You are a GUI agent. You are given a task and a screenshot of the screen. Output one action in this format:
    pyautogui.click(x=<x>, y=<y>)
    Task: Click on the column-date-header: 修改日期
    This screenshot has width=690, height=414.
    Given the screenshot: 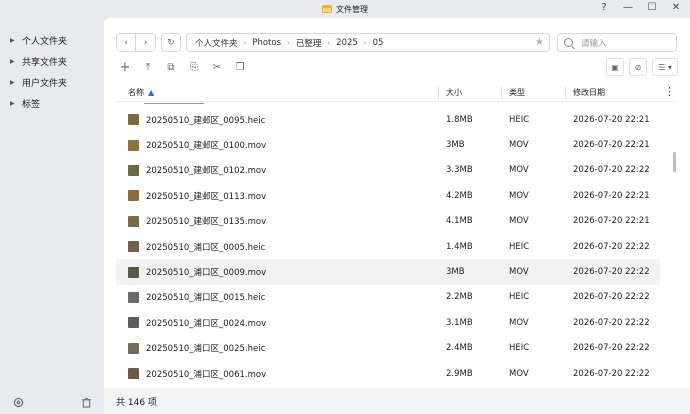 What is the action you would take?
    pyautogui.click(x=589, y=92)
    